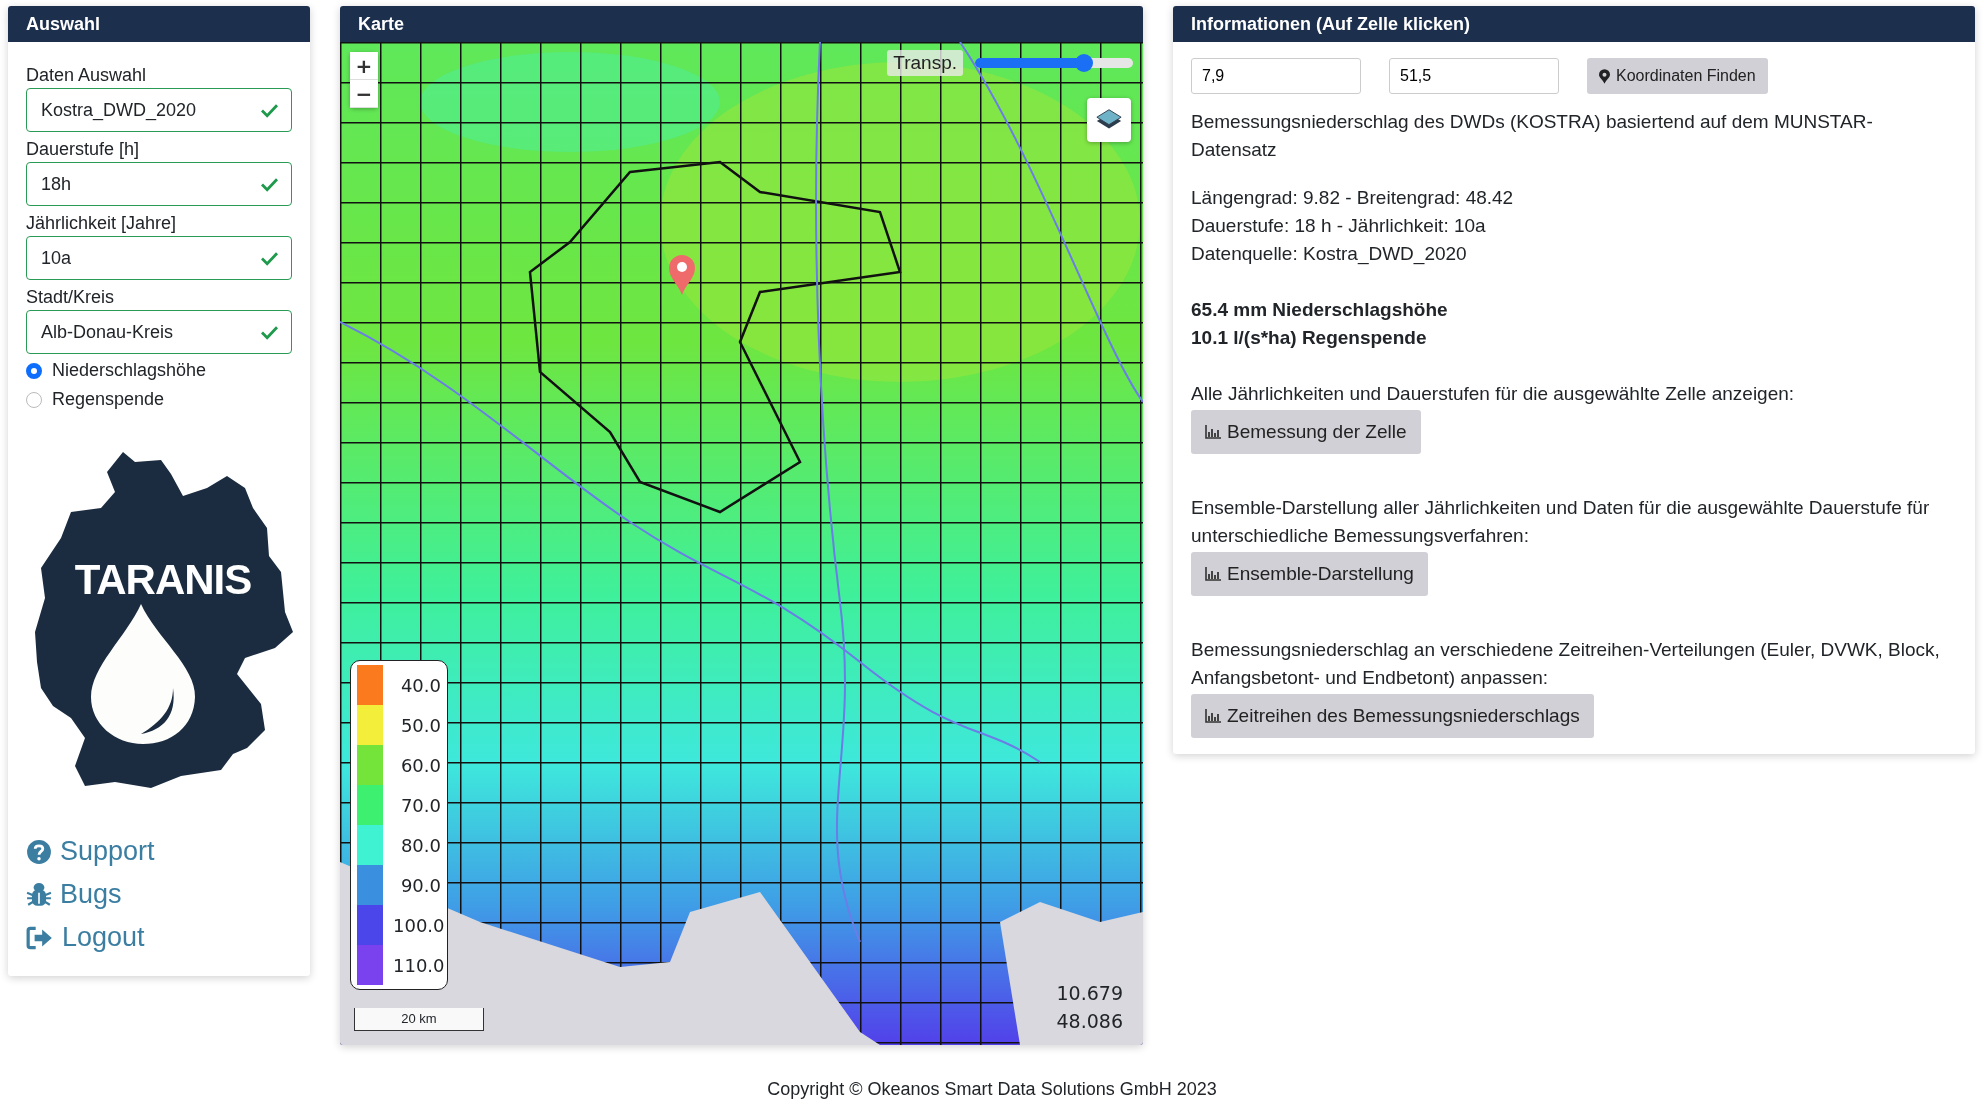 This screenshot has height=1104, width=1984. What do you see at coordinates (1309, 574) in the screenshot?
I see `chart-button: Ensemble-Darstellung` at bounding box center [1309, 574].